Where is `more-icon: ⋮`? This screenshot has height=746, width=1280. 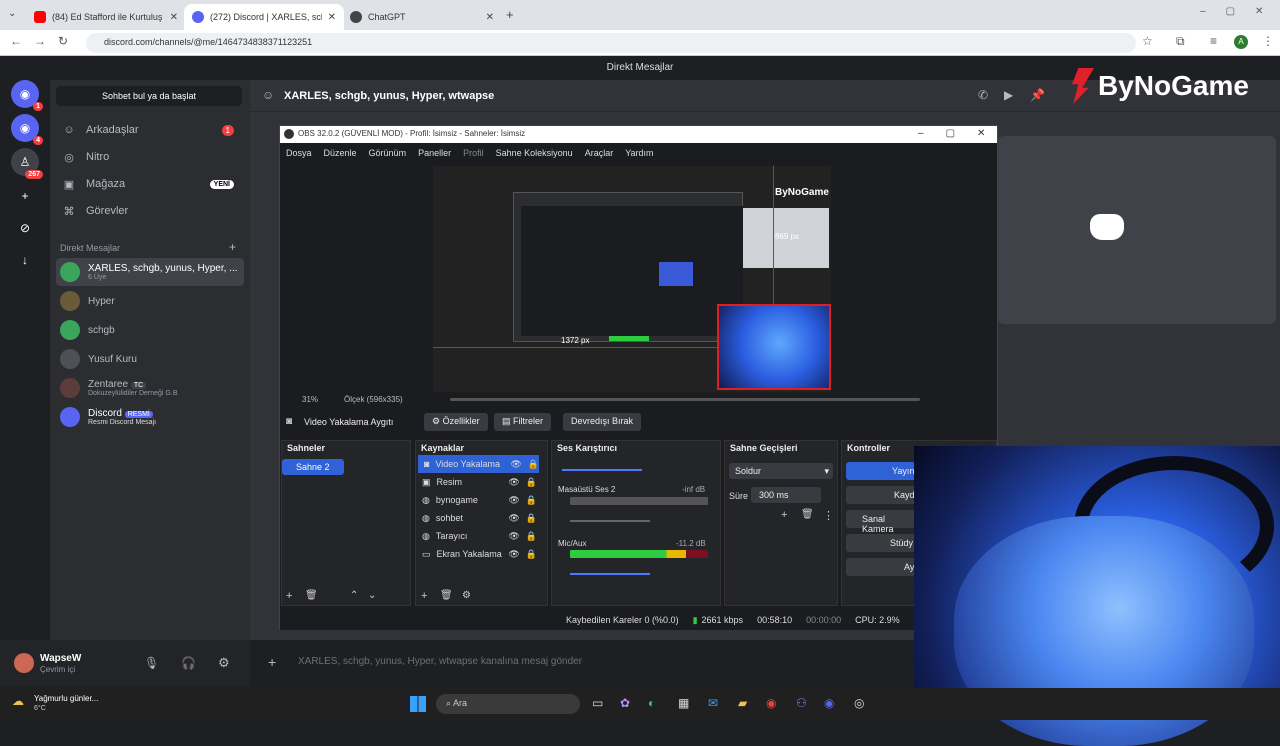 more-icon: ⋮ is located at coordinates (828, 515).